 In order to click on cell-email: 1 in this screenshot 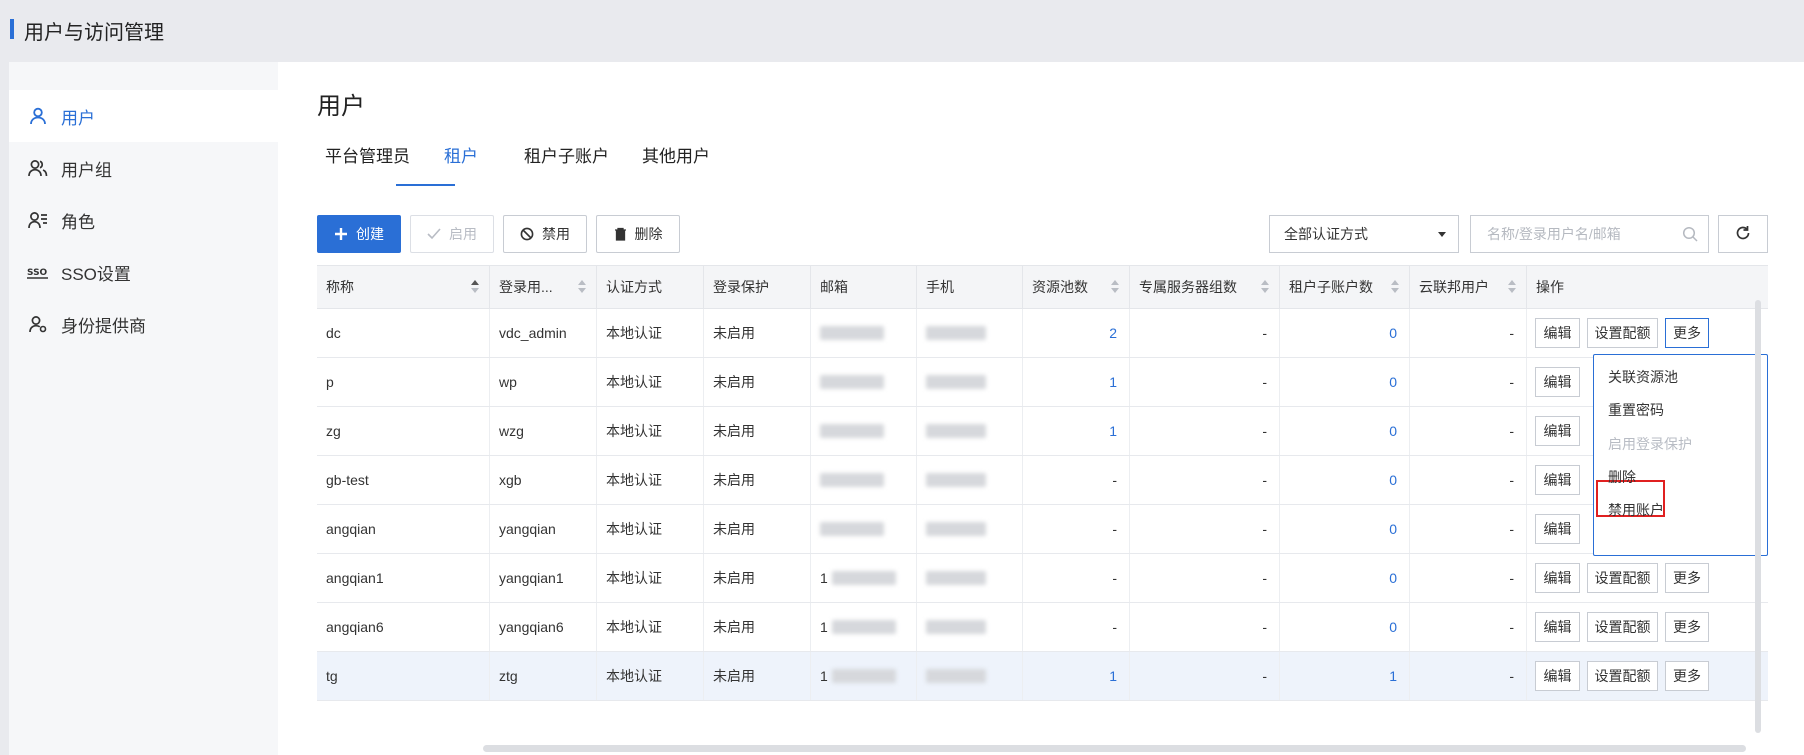, I will do `click(864, 627)`.